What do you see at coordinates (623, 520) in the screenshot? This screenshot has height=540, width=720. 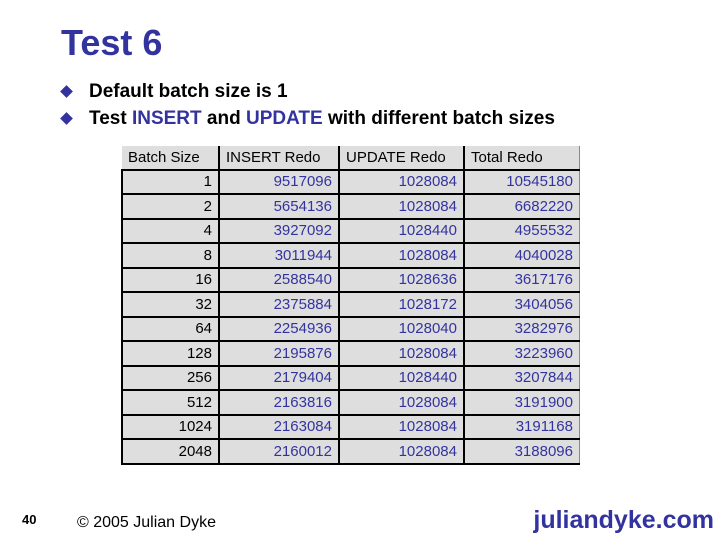 I see `site-logo: juliandyke.com` at bounding box center [623, 520].